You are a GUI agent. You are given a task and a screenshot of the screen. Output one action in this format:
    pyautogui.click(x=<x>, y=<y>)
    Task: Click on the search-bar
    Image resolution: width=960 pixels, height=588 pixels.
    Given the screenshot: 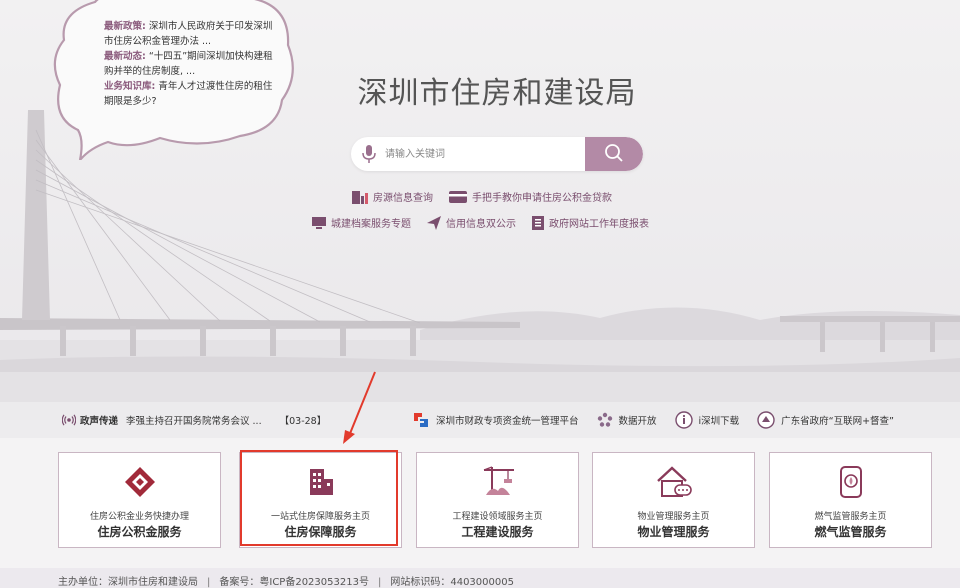 What is the action you would take?
    pyautogui.click(x=497, y=154)
    